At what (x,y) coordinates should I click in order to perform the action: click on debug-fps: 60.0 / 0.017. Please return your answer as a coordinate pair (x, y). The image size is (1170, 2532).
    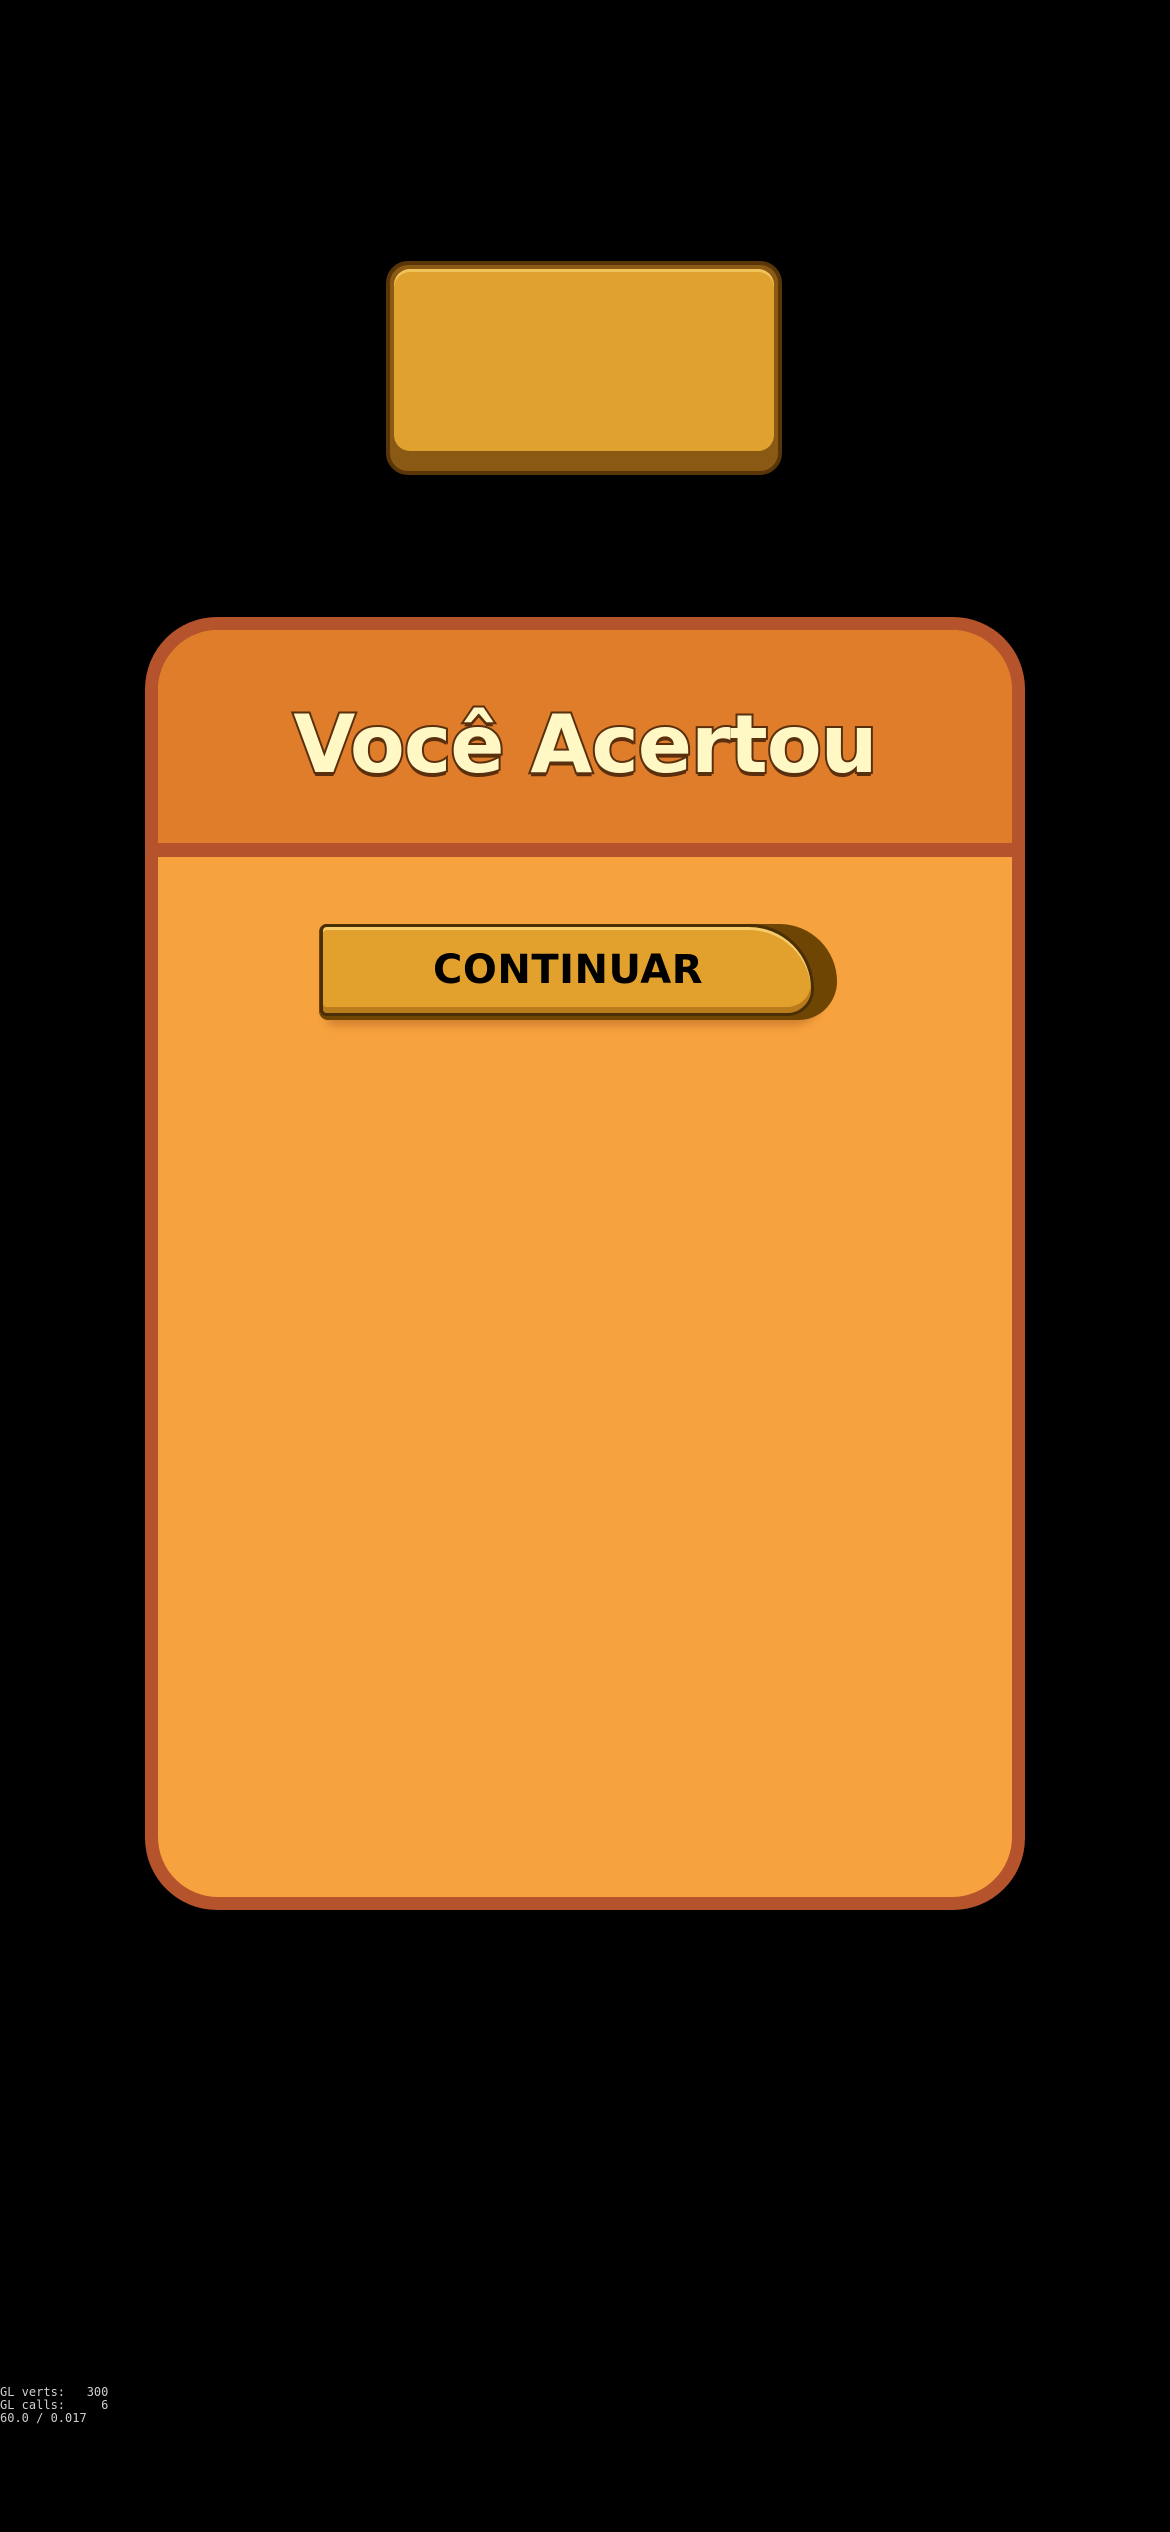
    Looking at the image, I should click on (43, 2418).